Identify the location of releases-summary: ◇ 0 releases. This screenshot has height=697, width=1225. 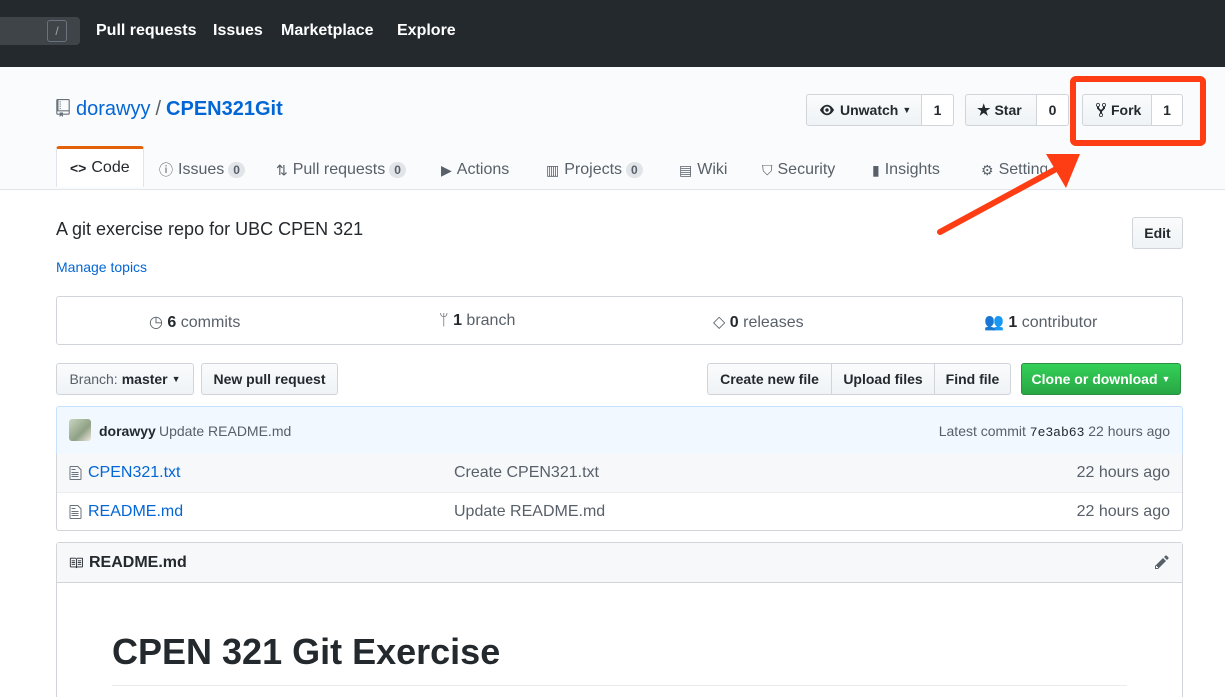
(758, 322).